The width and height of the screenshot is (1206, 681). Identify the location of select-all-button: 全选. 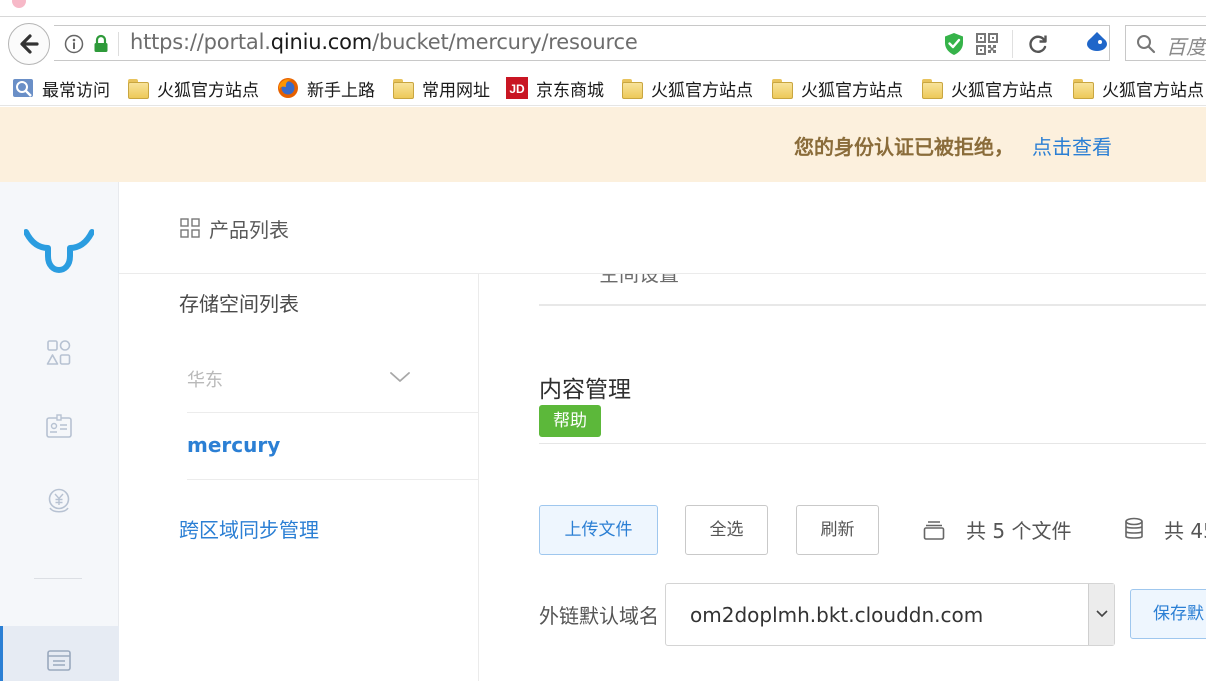
(726, 530).